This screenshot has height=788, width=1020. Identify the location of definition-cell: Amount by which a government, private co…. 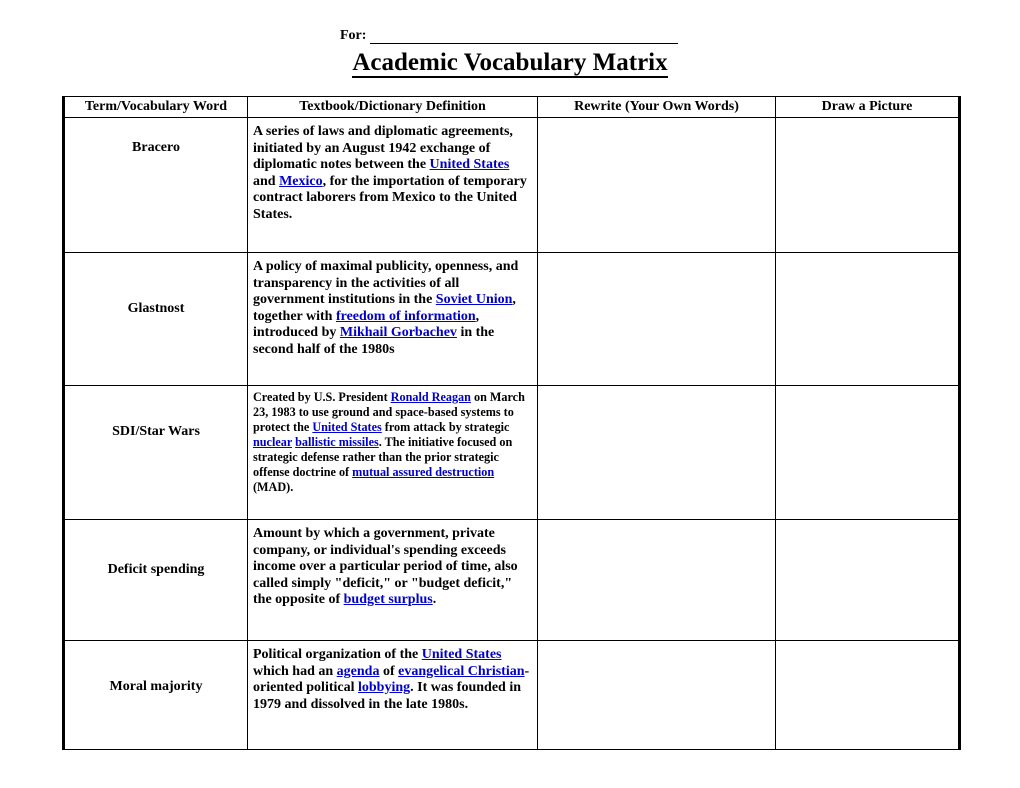
(392, 580).